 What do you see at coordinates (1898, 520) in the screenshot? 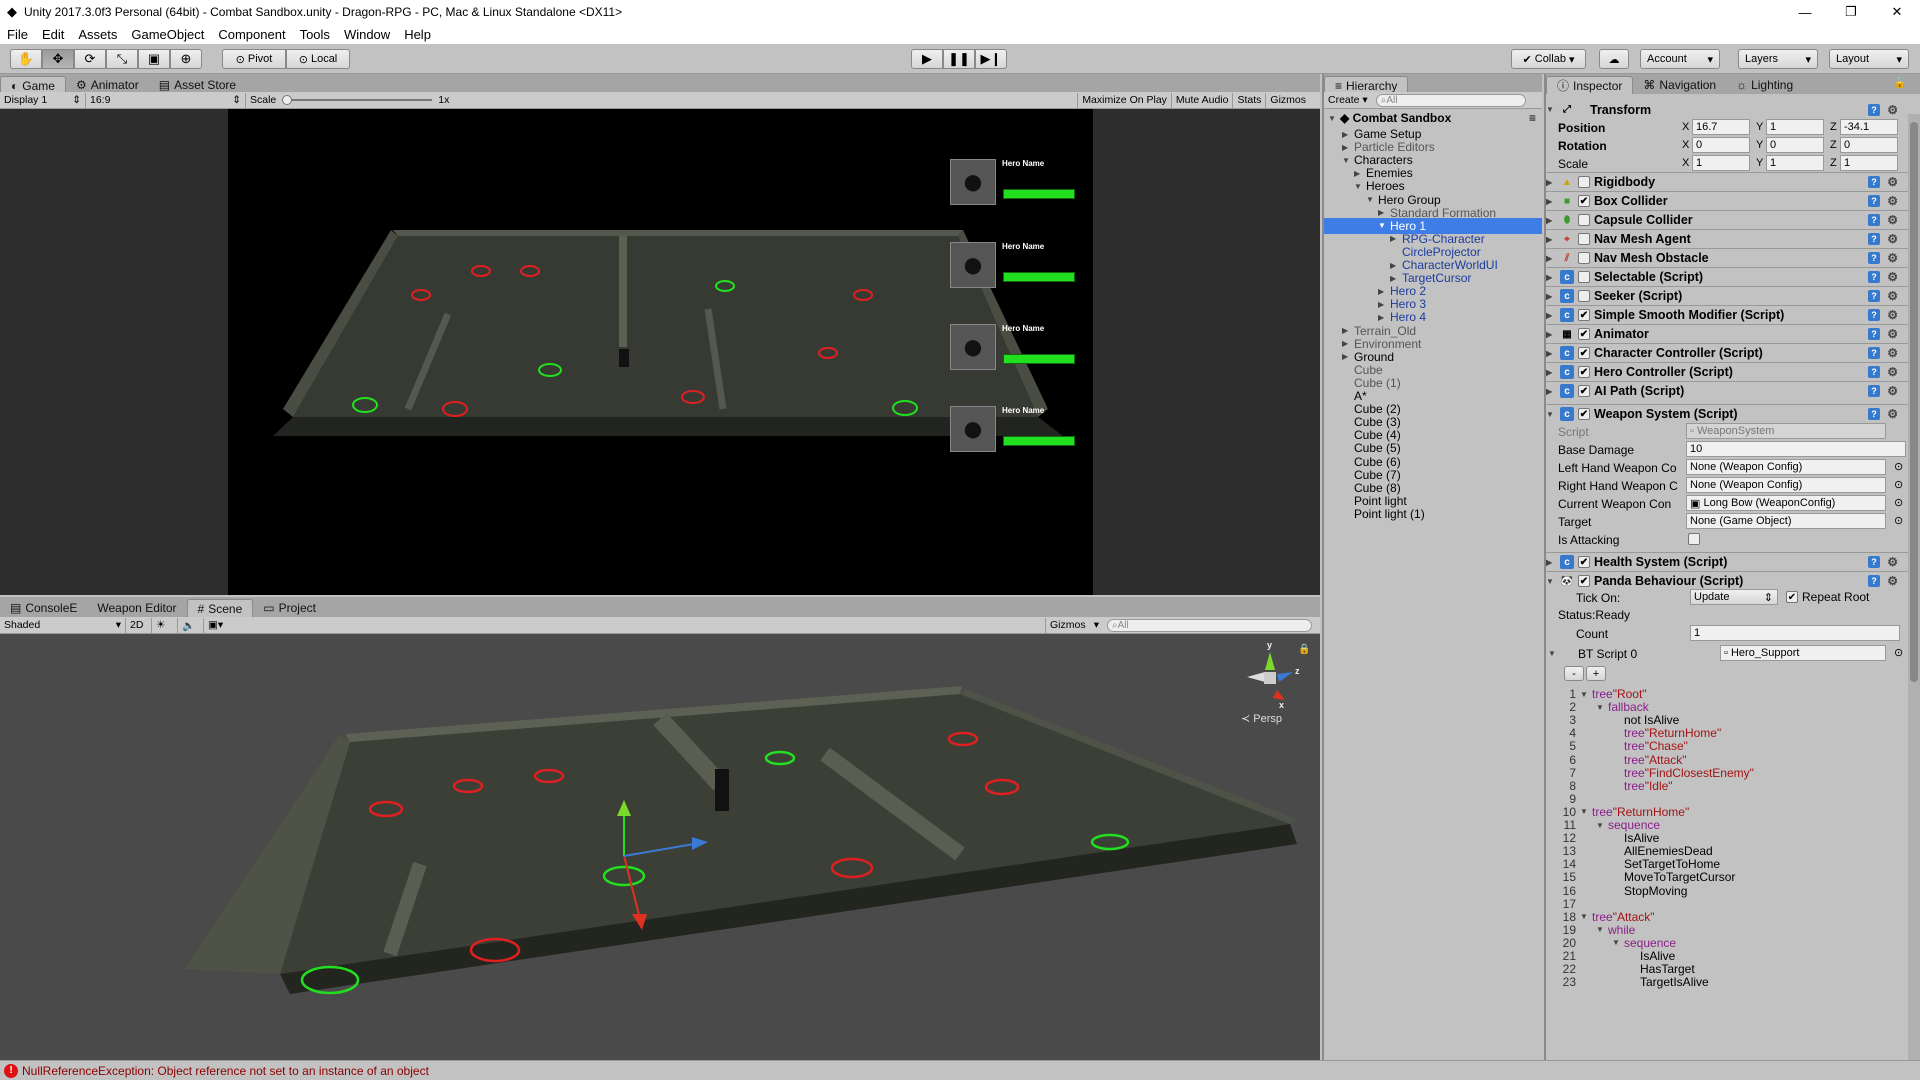
I see `object-picker-icon: ⊙` at bounding box center [1898, 520].